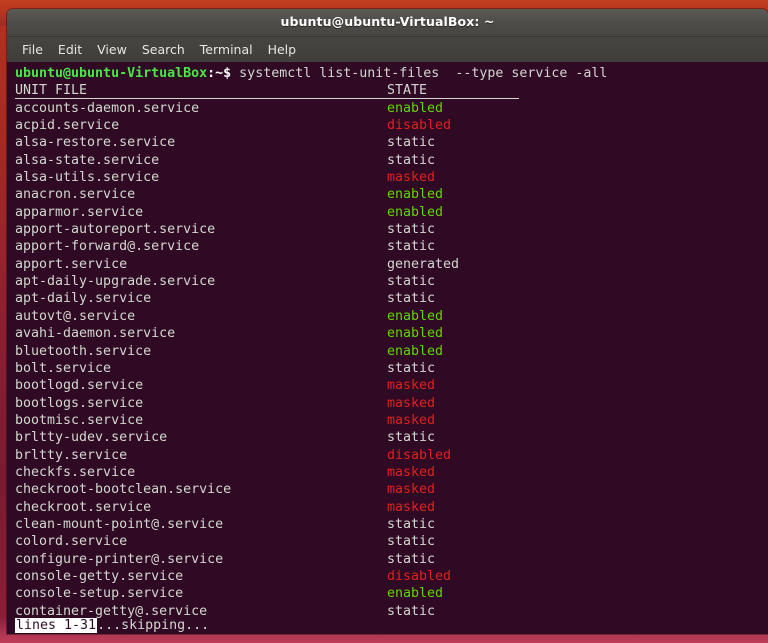  I want to click on unit-file-name: console-getty.service, so click(99, 576).